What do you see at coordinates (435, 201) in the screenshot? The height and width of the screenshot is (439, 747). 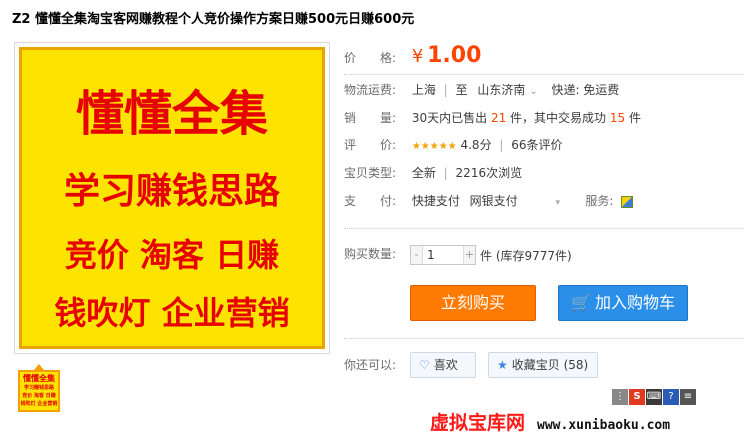 I see `payment-method-quick: 快捷支付` at bounding box center [435, 201].